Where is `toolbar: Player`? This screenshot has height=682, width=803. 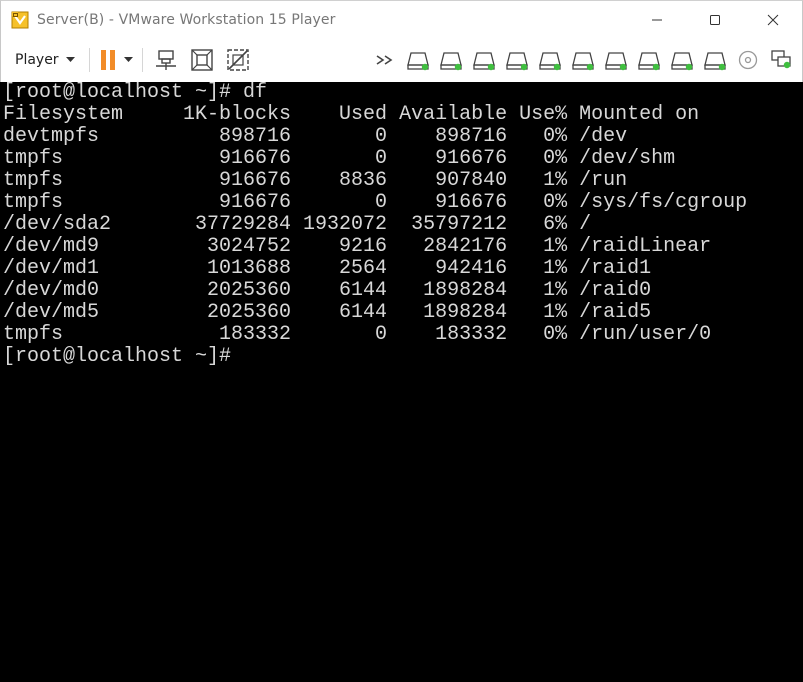
toolbar: Player is located at coordinates (401, 60).